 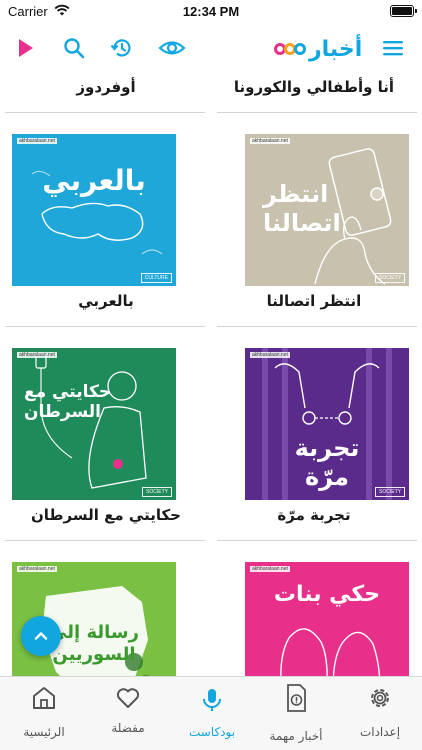 What do you see at coordinates (314, 515) in the screenshot?
I see `podcast-title: تجربة مرّة` at bounding box center [314, 515].